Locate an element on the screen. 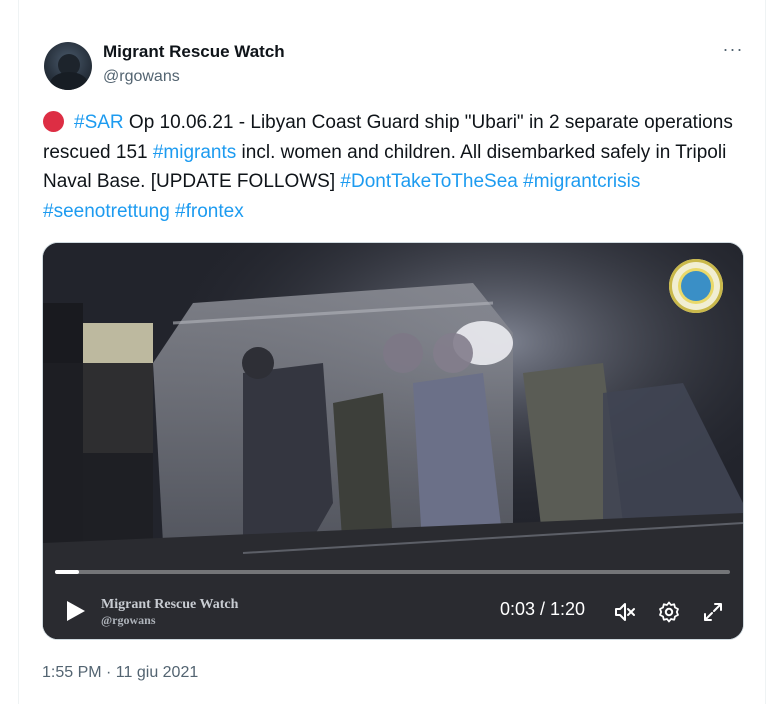 This screenshot has height=704, width=773. hashtag-link: #migrants is located at coordinates (194, 152).